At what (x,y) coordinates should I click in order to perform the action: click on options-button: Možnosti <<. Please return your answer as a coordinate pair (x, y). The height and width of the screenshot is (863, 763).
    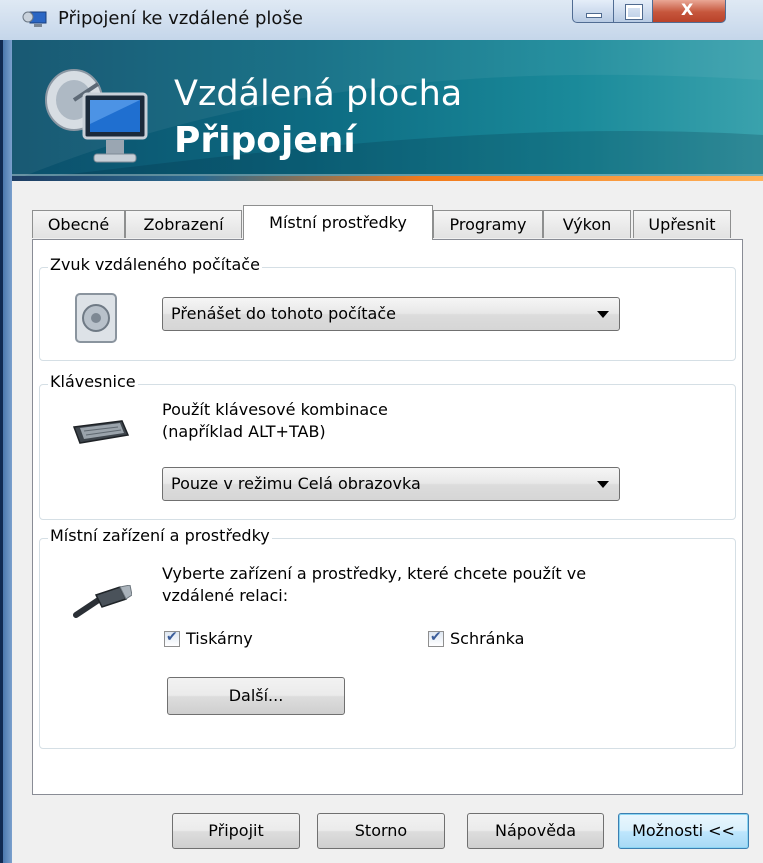
    Looking at the image, I should click on (683, 831).